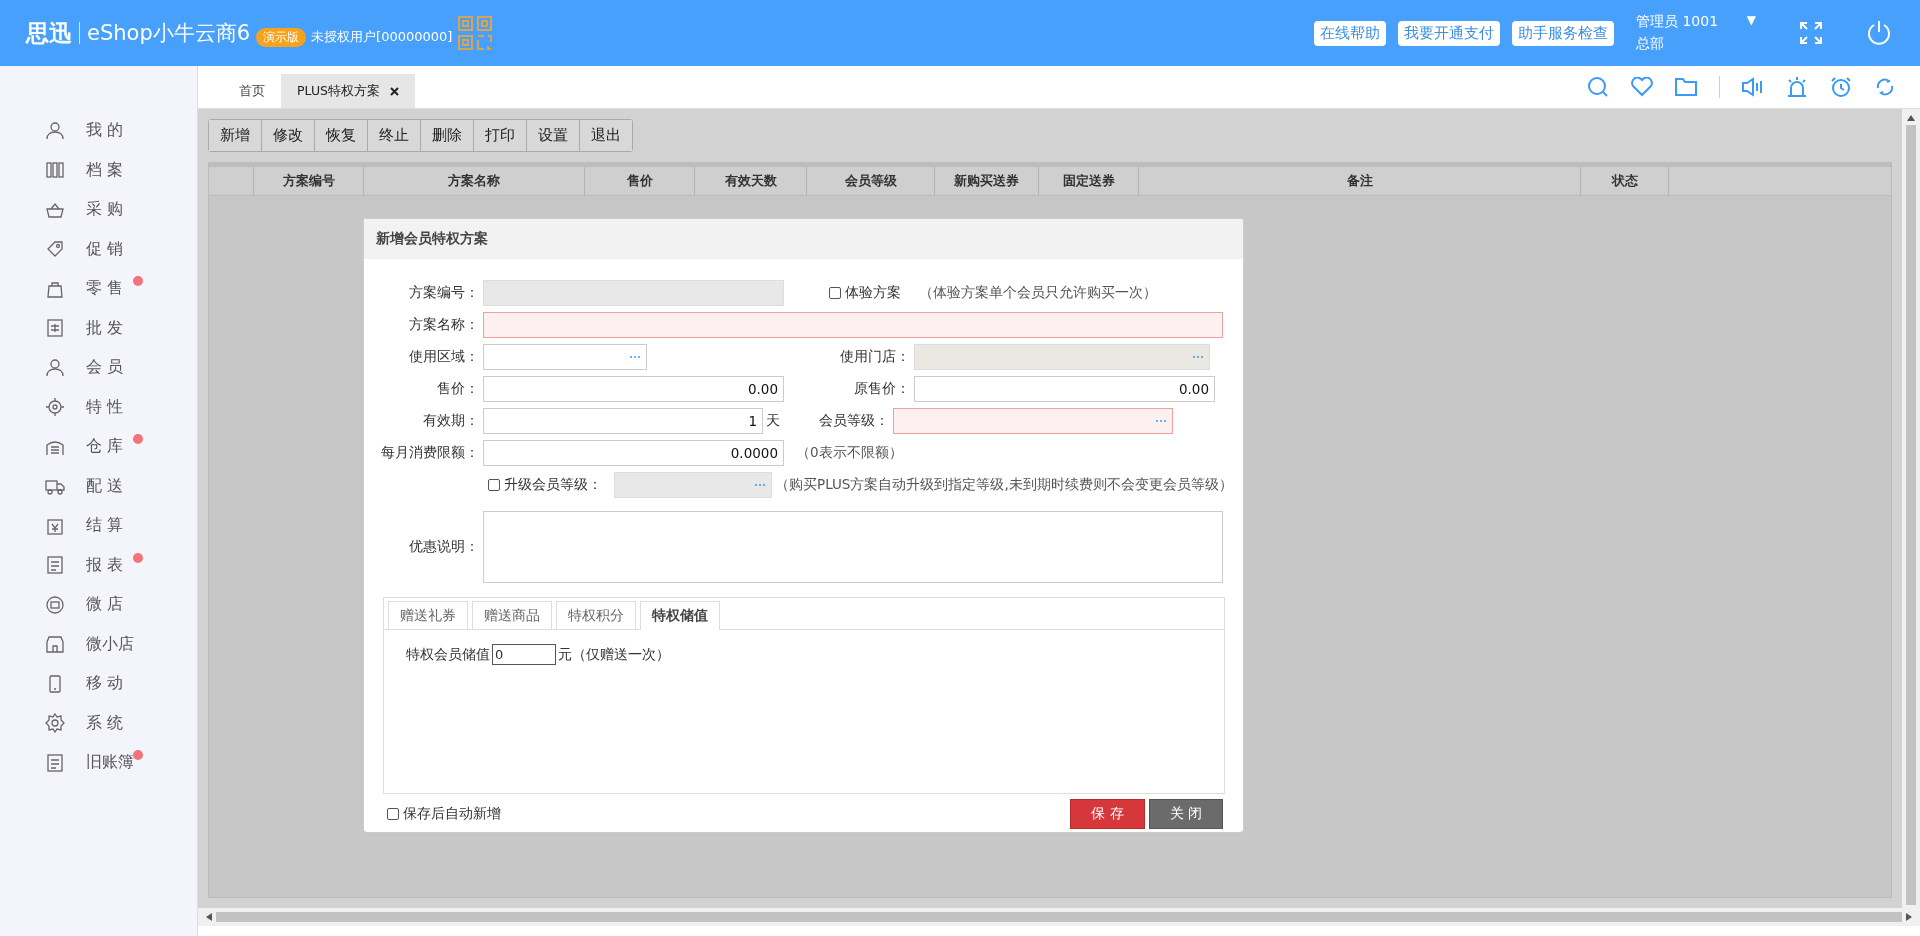 This screenshot has height=936, width=1920. Describe the element at coordinates (281, 37) in the screenshot. I see `edition-badge: 演示版` at that location.